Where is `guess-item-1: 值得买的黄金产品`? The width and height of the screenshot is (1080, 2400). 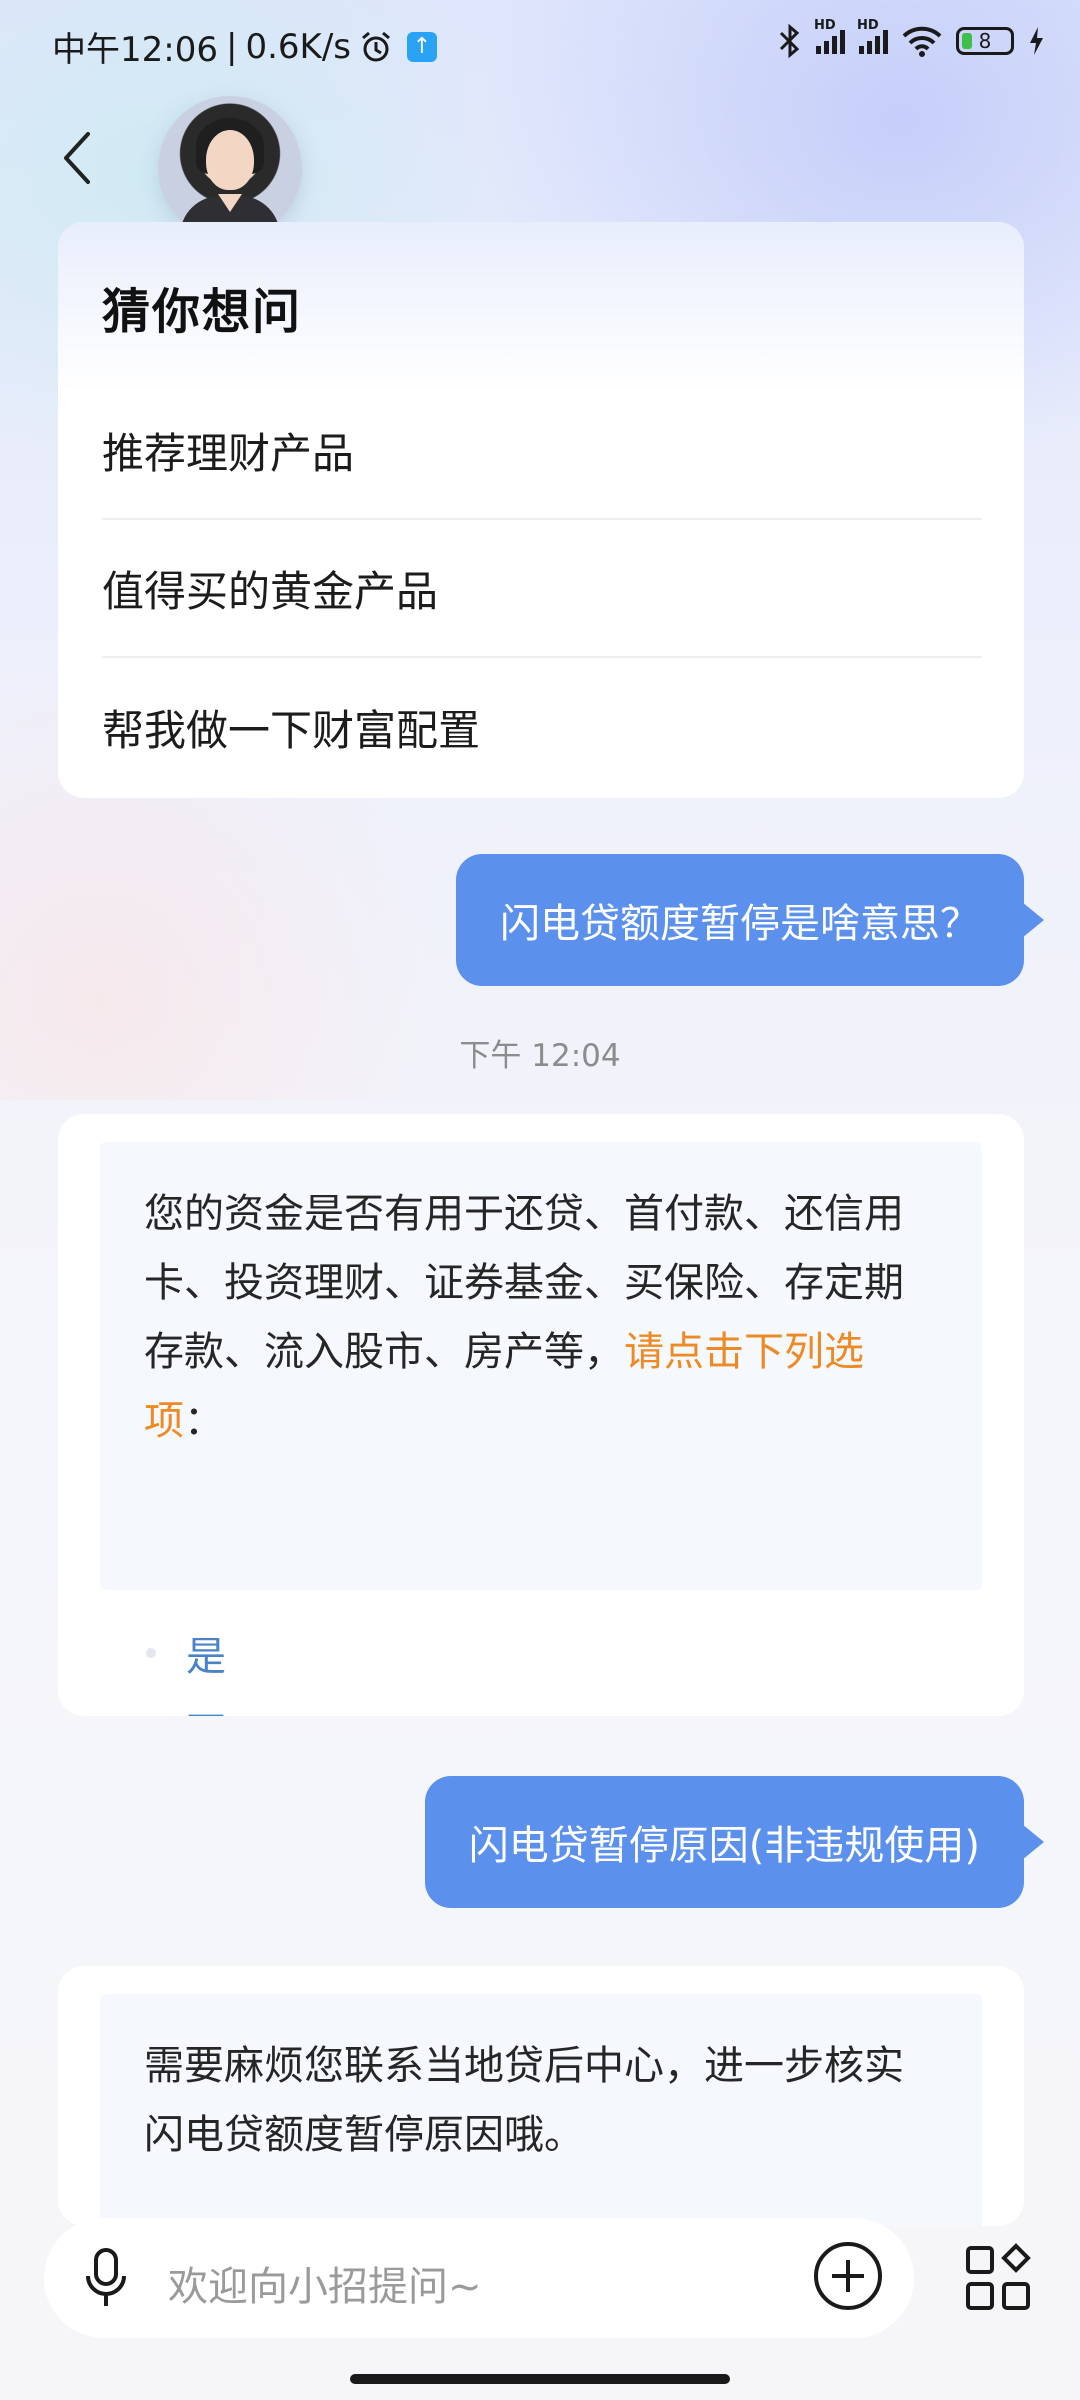 guess-item-1: 值得买的黄金产品 is located at coordinates (542, 589).